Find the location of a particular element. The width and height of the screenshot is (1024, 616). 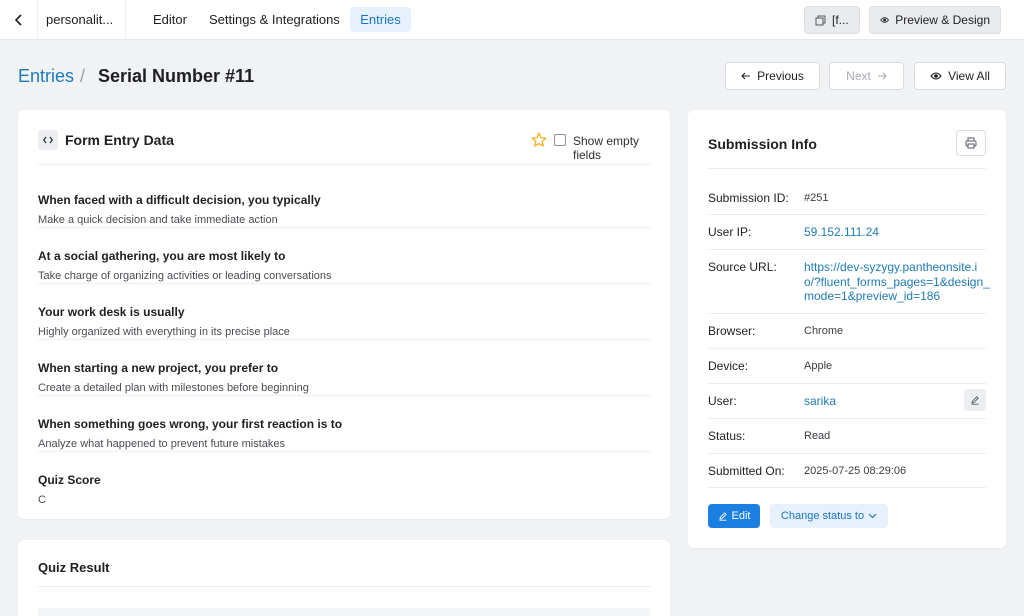

previous-label: Previous is located at coordinates (780, 76).